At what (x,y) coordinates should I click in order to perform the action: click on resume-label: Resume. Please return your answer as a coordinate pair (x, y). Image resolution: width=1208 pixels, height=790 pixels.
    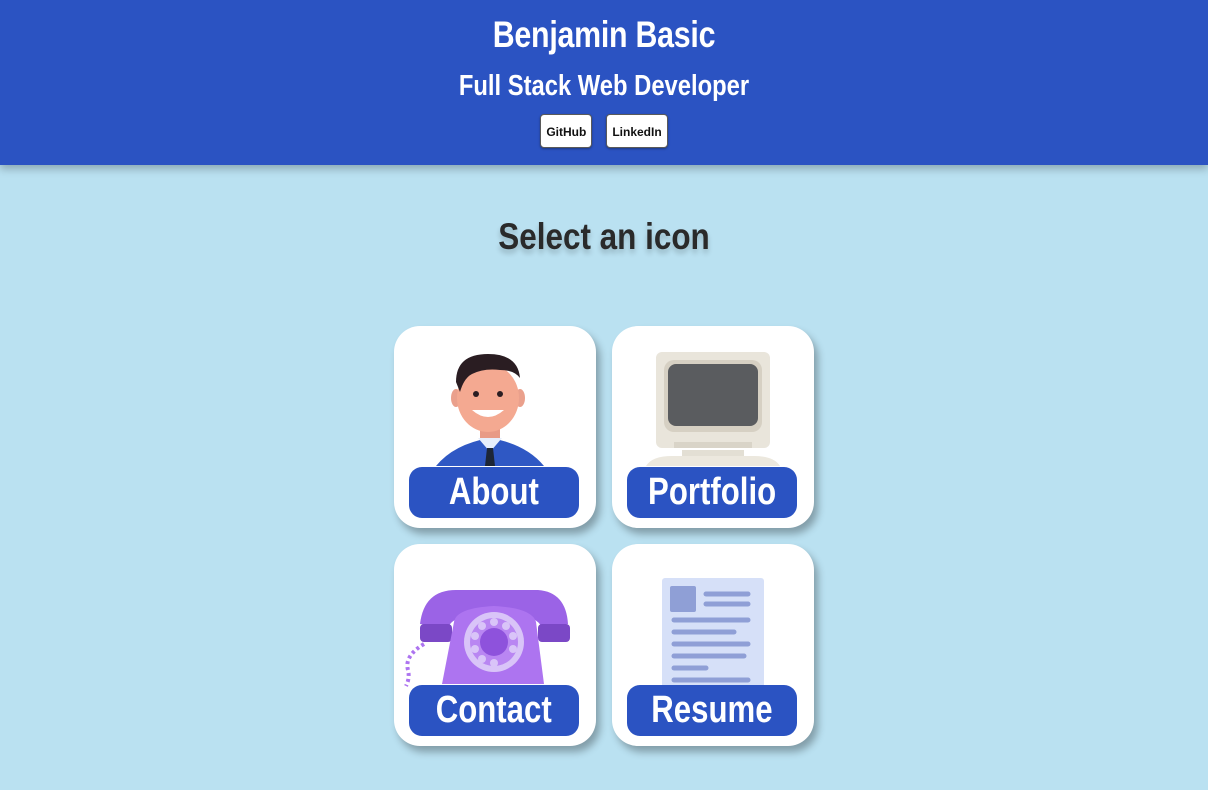
    Looking at the image, I should click on (712, 710).